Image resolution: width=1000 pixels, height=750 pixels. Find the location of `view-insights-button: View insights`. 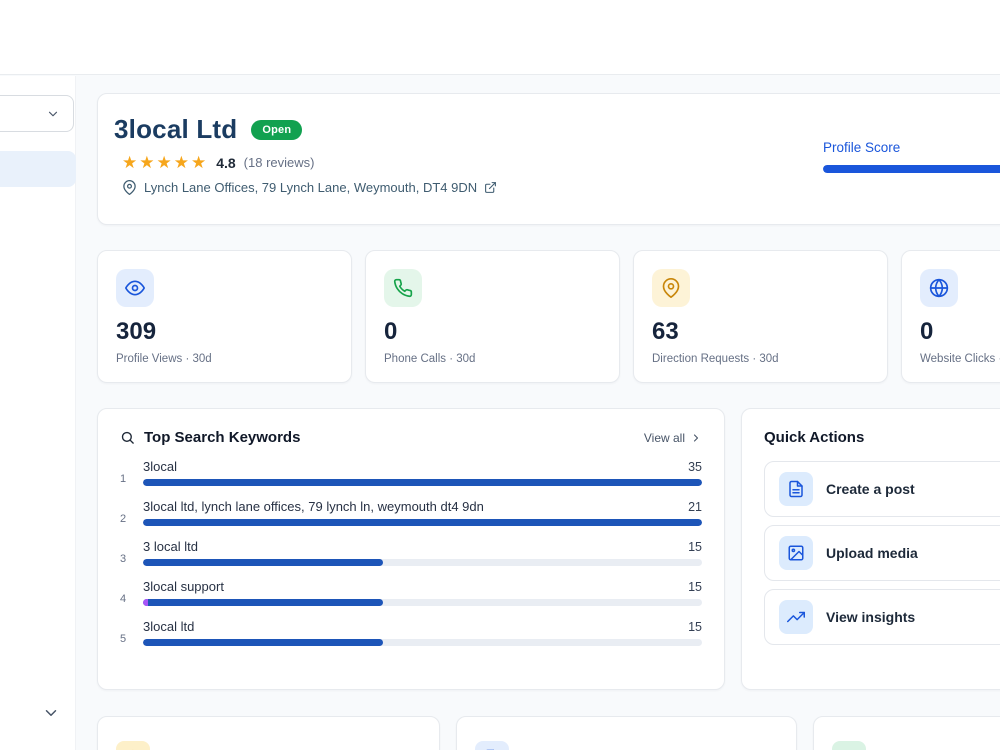

view-insights-button: View insights is located at coordinates (882, 617).